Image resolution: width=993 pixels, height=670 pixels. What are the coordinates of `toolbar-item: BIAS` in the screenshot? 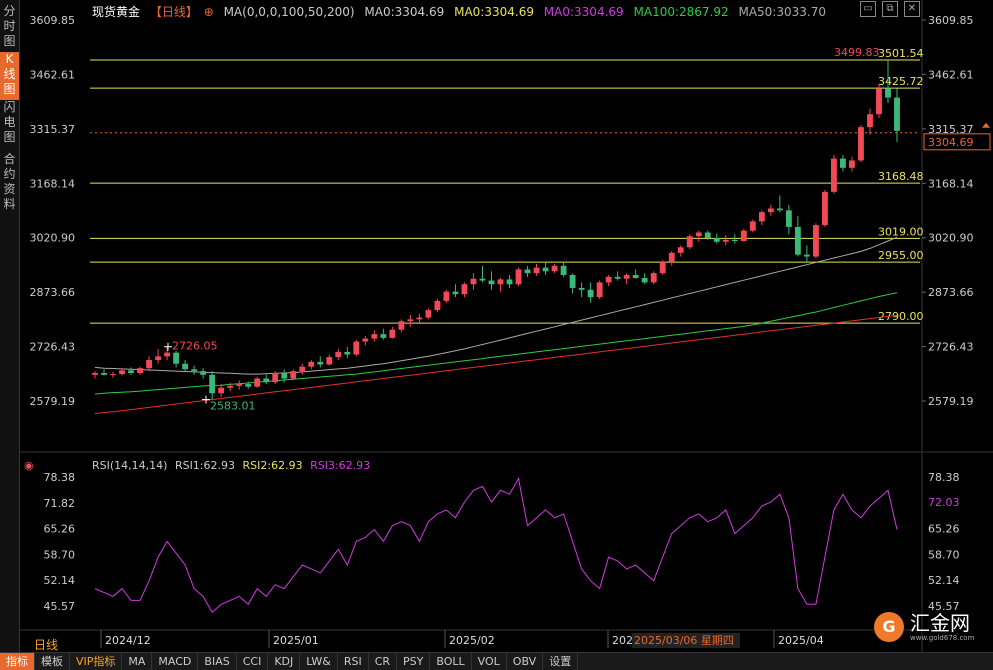 It's located at (217, 661).